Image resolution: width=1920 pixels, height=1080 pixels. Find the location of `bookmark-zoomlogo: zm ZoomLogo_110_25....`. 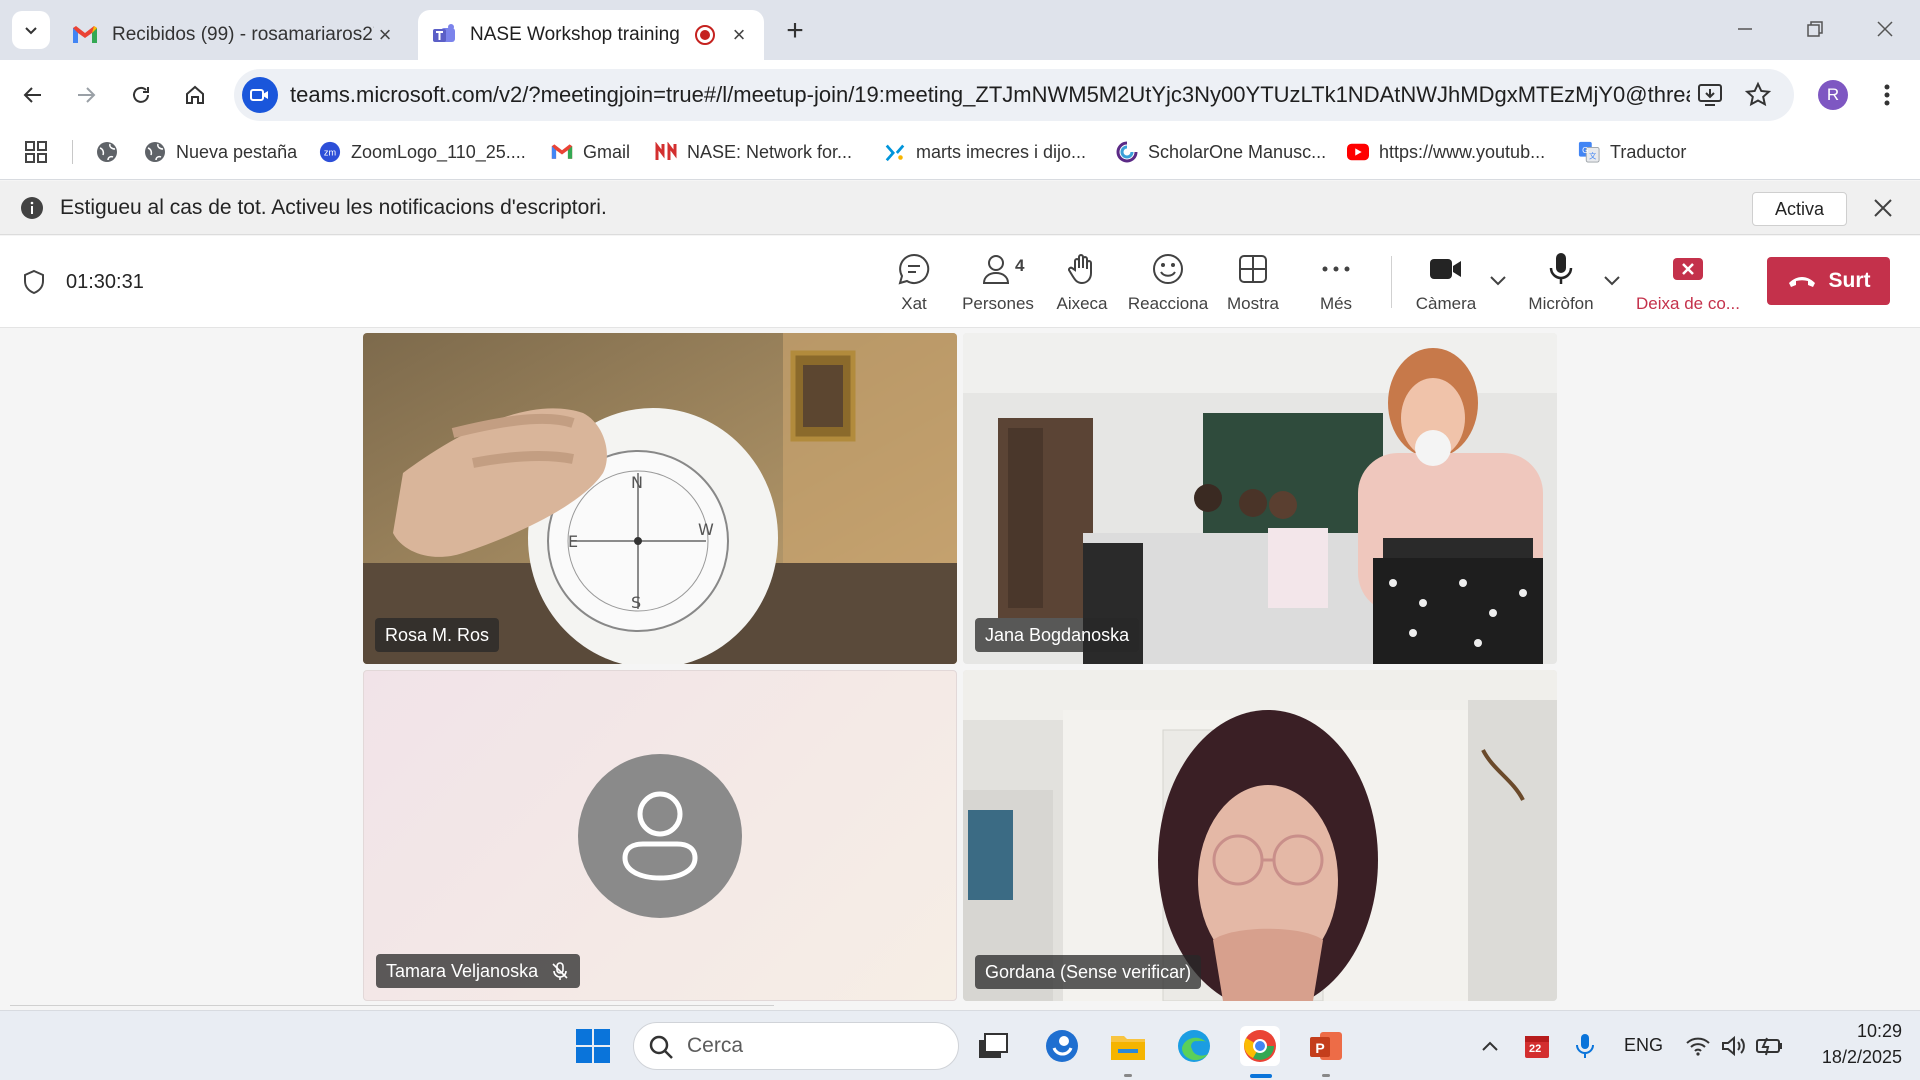

bookmark-zoomlogo: zm ZoomLogo_110_25.... is located at coordinates (422, 152).